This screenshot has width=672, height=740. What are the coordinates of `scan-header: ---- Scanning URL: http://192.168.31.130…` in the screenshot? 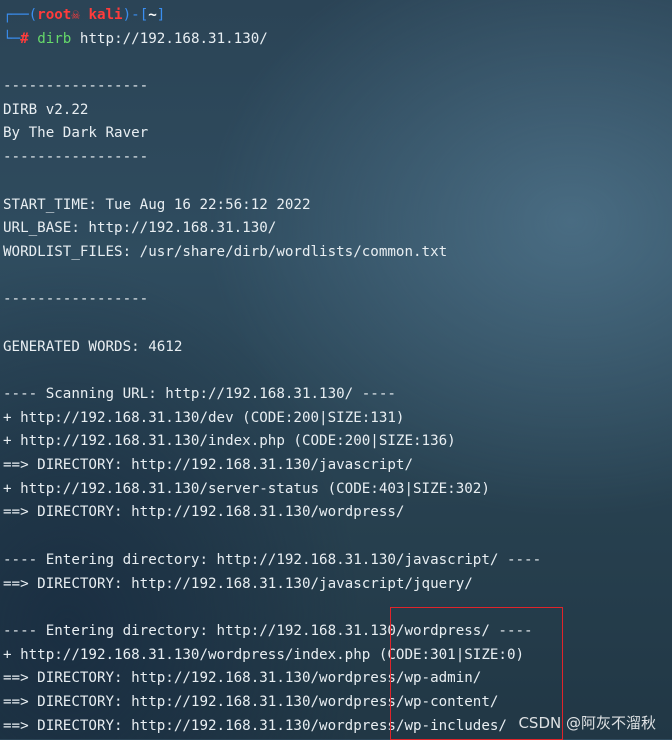 It's located at (199, 394).